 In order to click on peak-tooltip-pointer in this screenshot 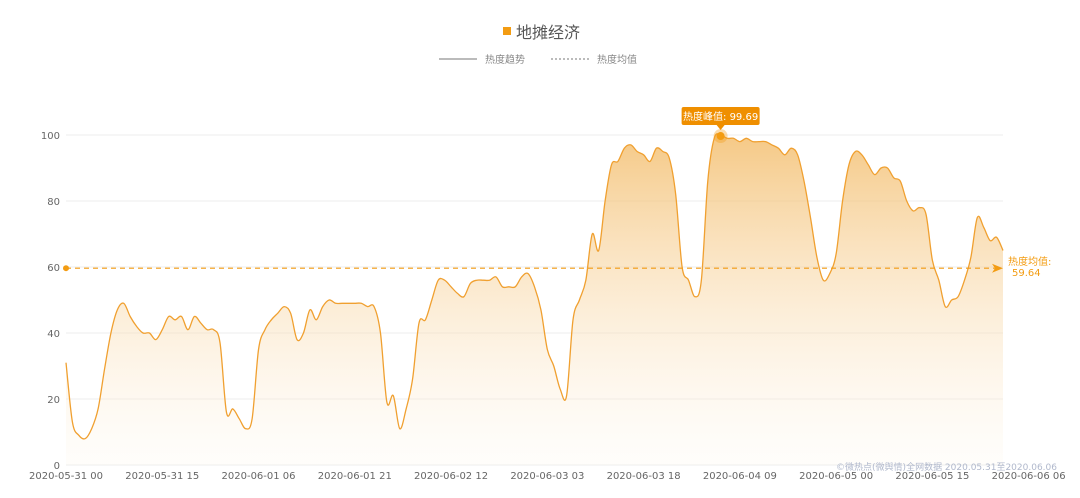, I will do `click(720, 128)`.